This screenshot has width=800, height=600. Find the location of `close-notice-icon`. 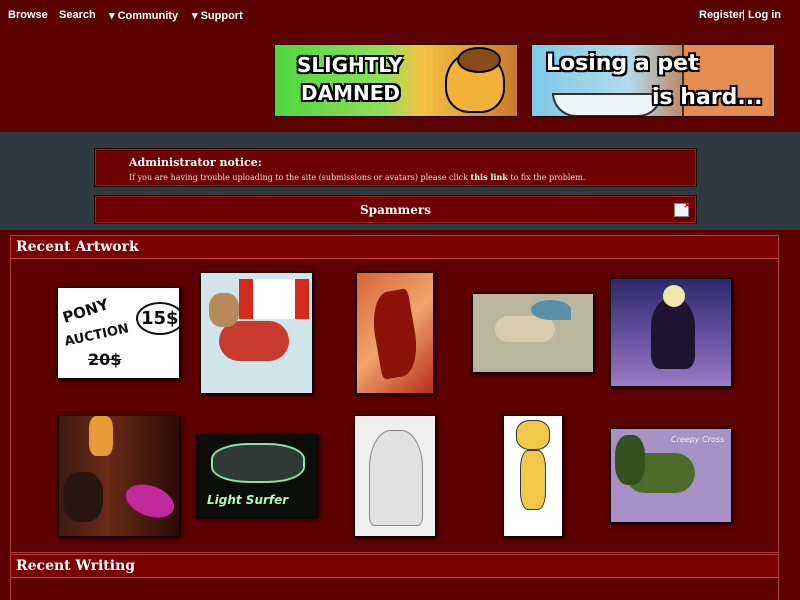

close-notice-icon is located at coordinates (682, 208).